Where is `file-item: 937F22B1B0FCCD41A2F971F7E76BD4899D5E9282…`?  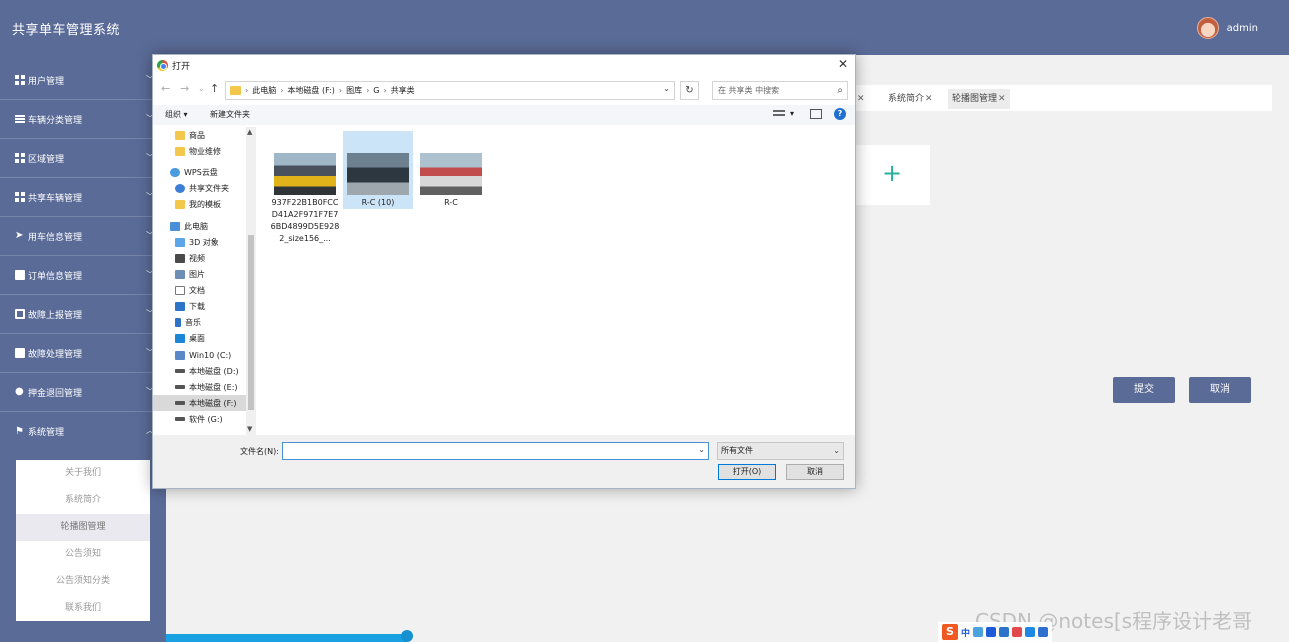 file-item: 937F22B1B0FCCD41A2F971F7E76BD4899D5E9282… is located at coordinates (305, 188).